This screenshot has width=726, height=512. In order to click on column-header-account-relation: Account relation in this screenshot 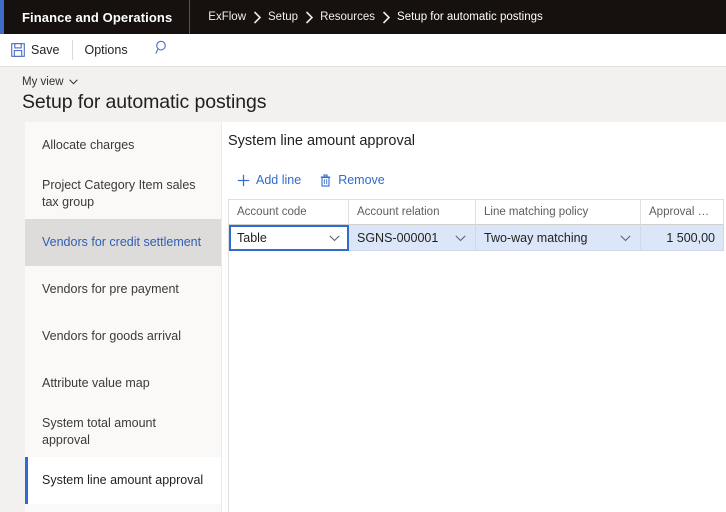, I will do `click(412, 212)`.